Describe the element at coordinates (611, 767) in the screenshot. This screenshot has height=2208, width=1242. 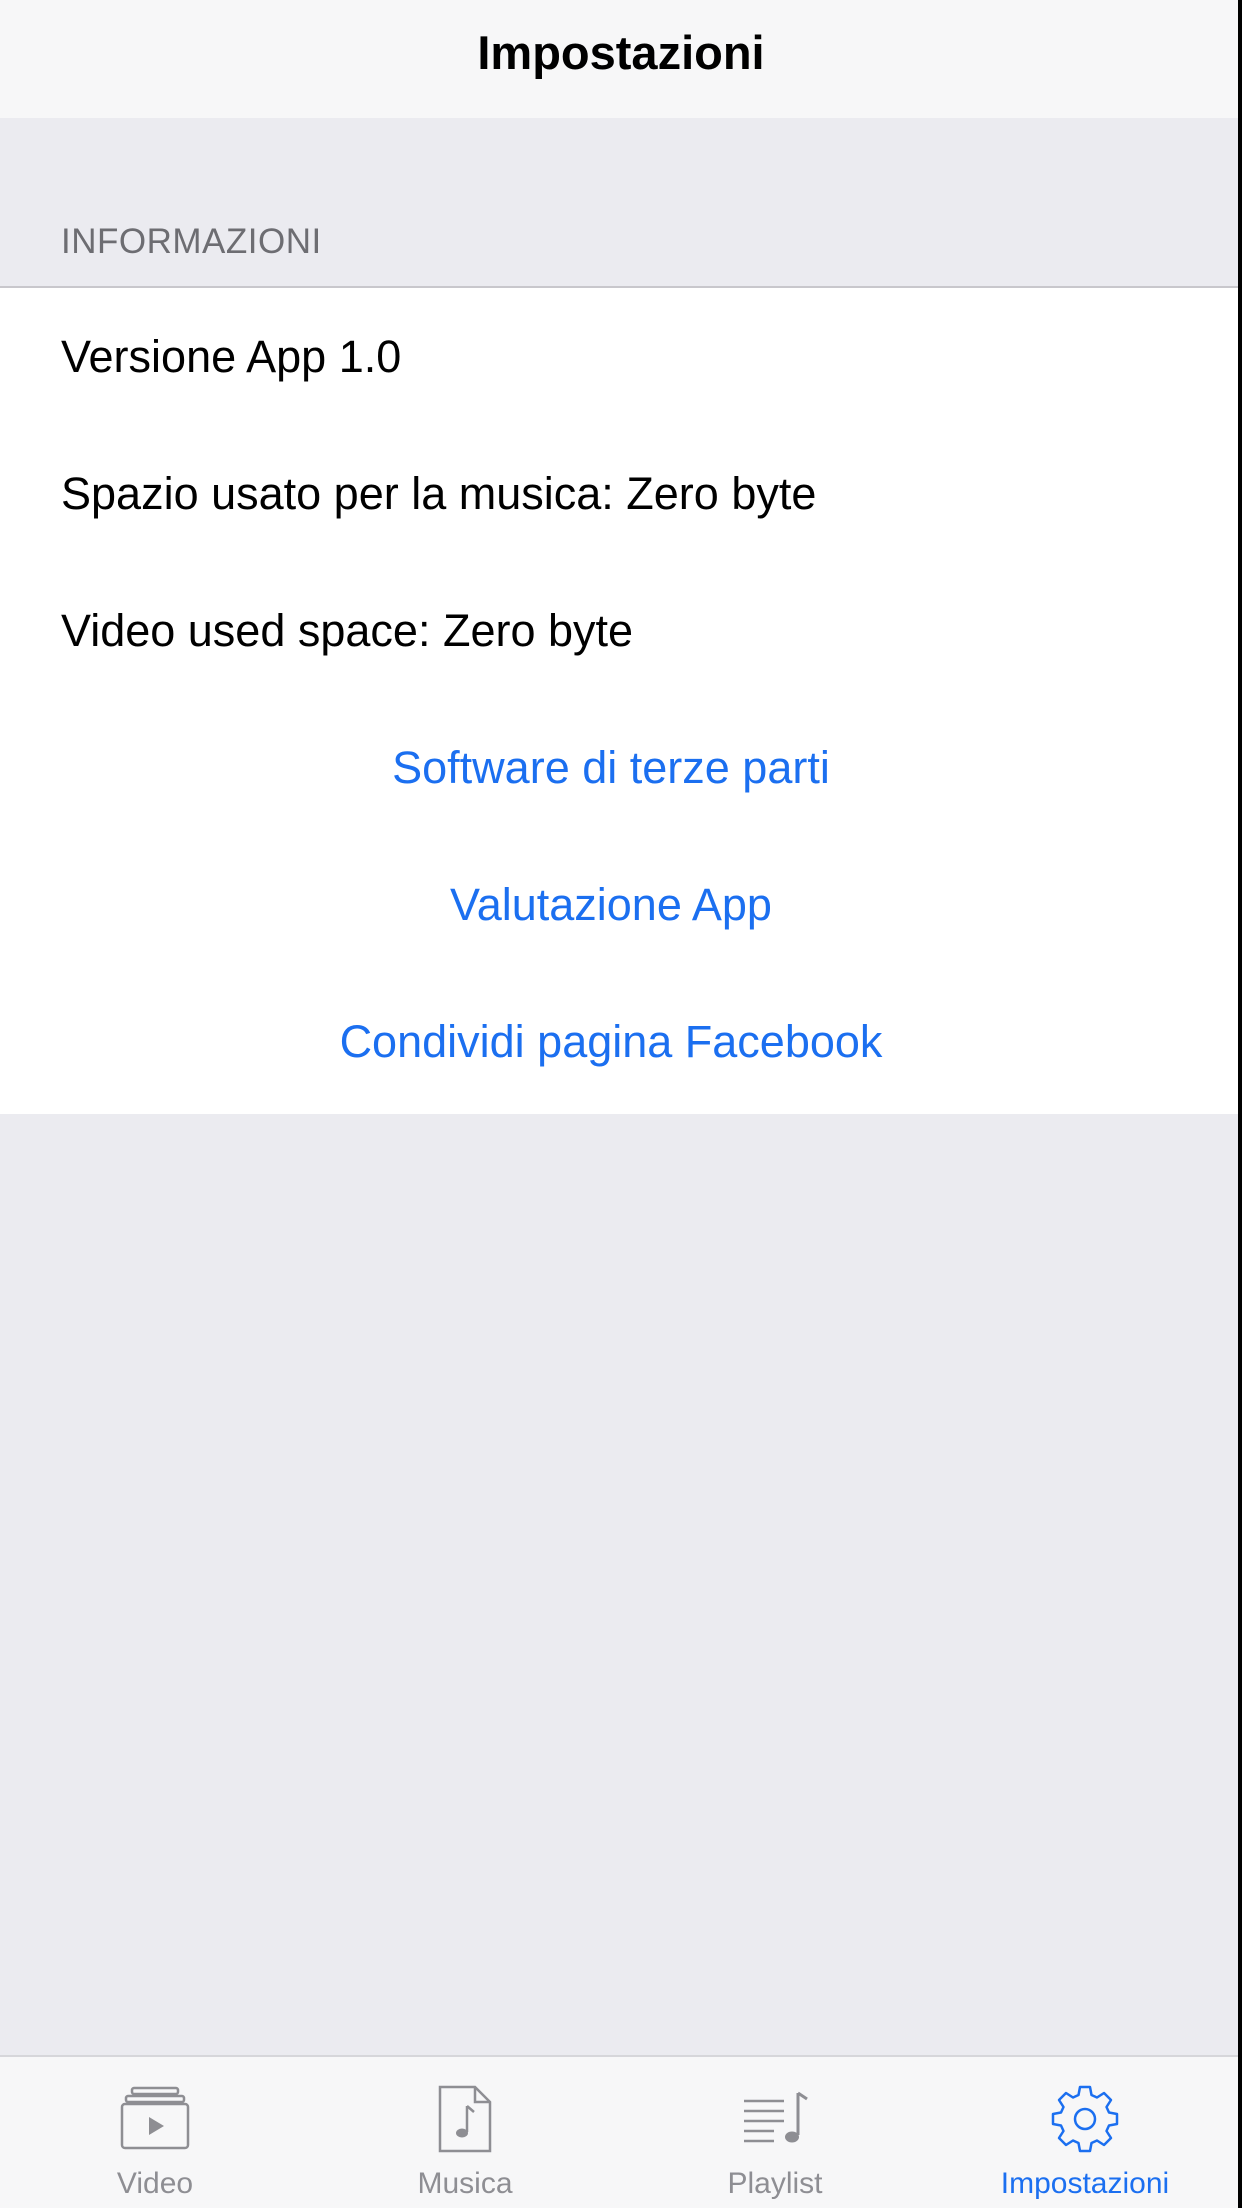
I see `third-party-software-label: Software di terze parti` at that location.